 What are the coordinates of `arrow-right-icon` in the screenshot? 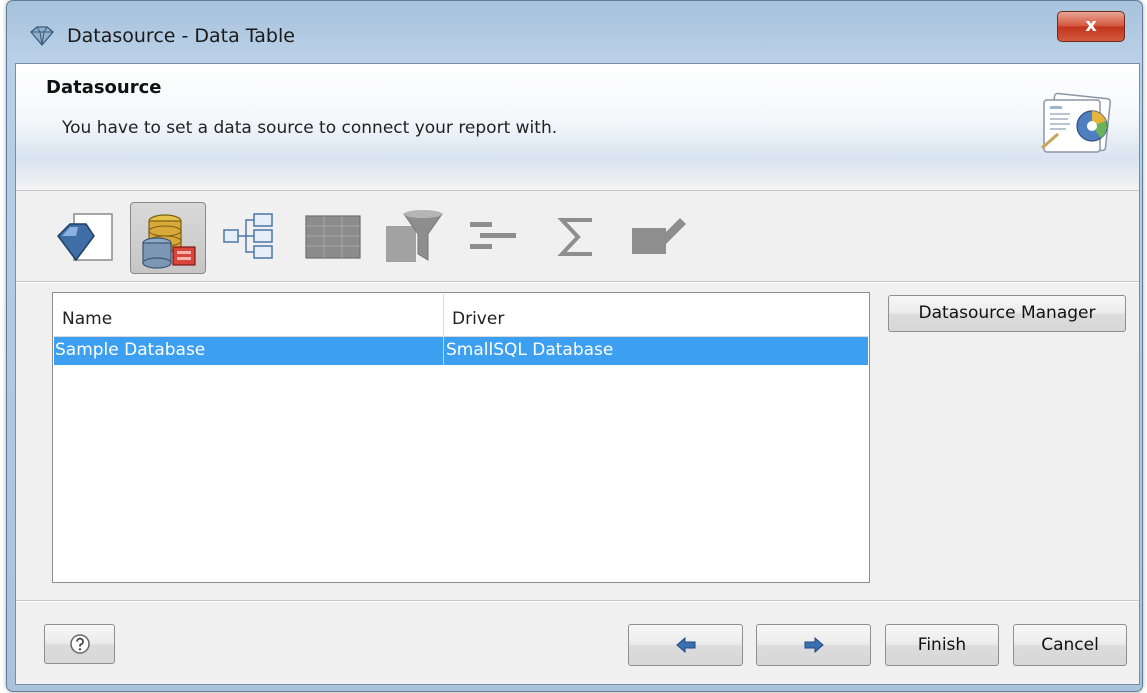 It's located at (814, 645).